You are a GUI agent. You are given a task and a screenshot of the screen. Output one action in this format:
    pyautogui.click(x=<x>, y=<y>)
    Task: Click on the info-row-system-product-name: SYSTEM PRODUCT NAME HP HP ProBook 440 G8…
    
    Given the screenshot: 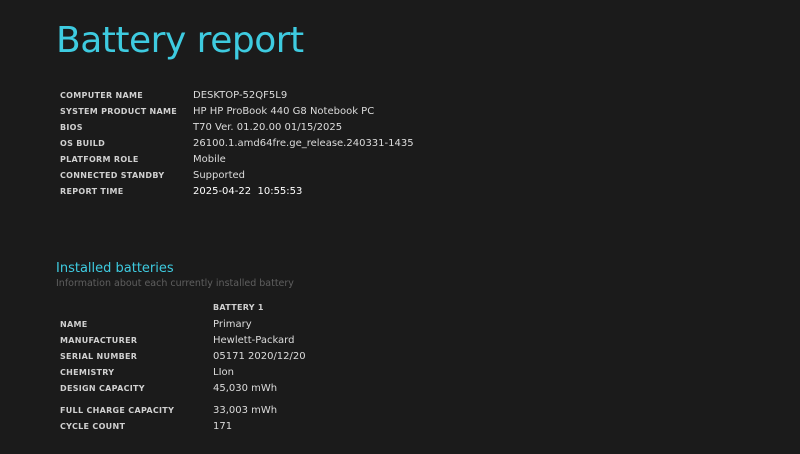 What is the action you would take?
    pyautogui.click(x=217, y=111)
    